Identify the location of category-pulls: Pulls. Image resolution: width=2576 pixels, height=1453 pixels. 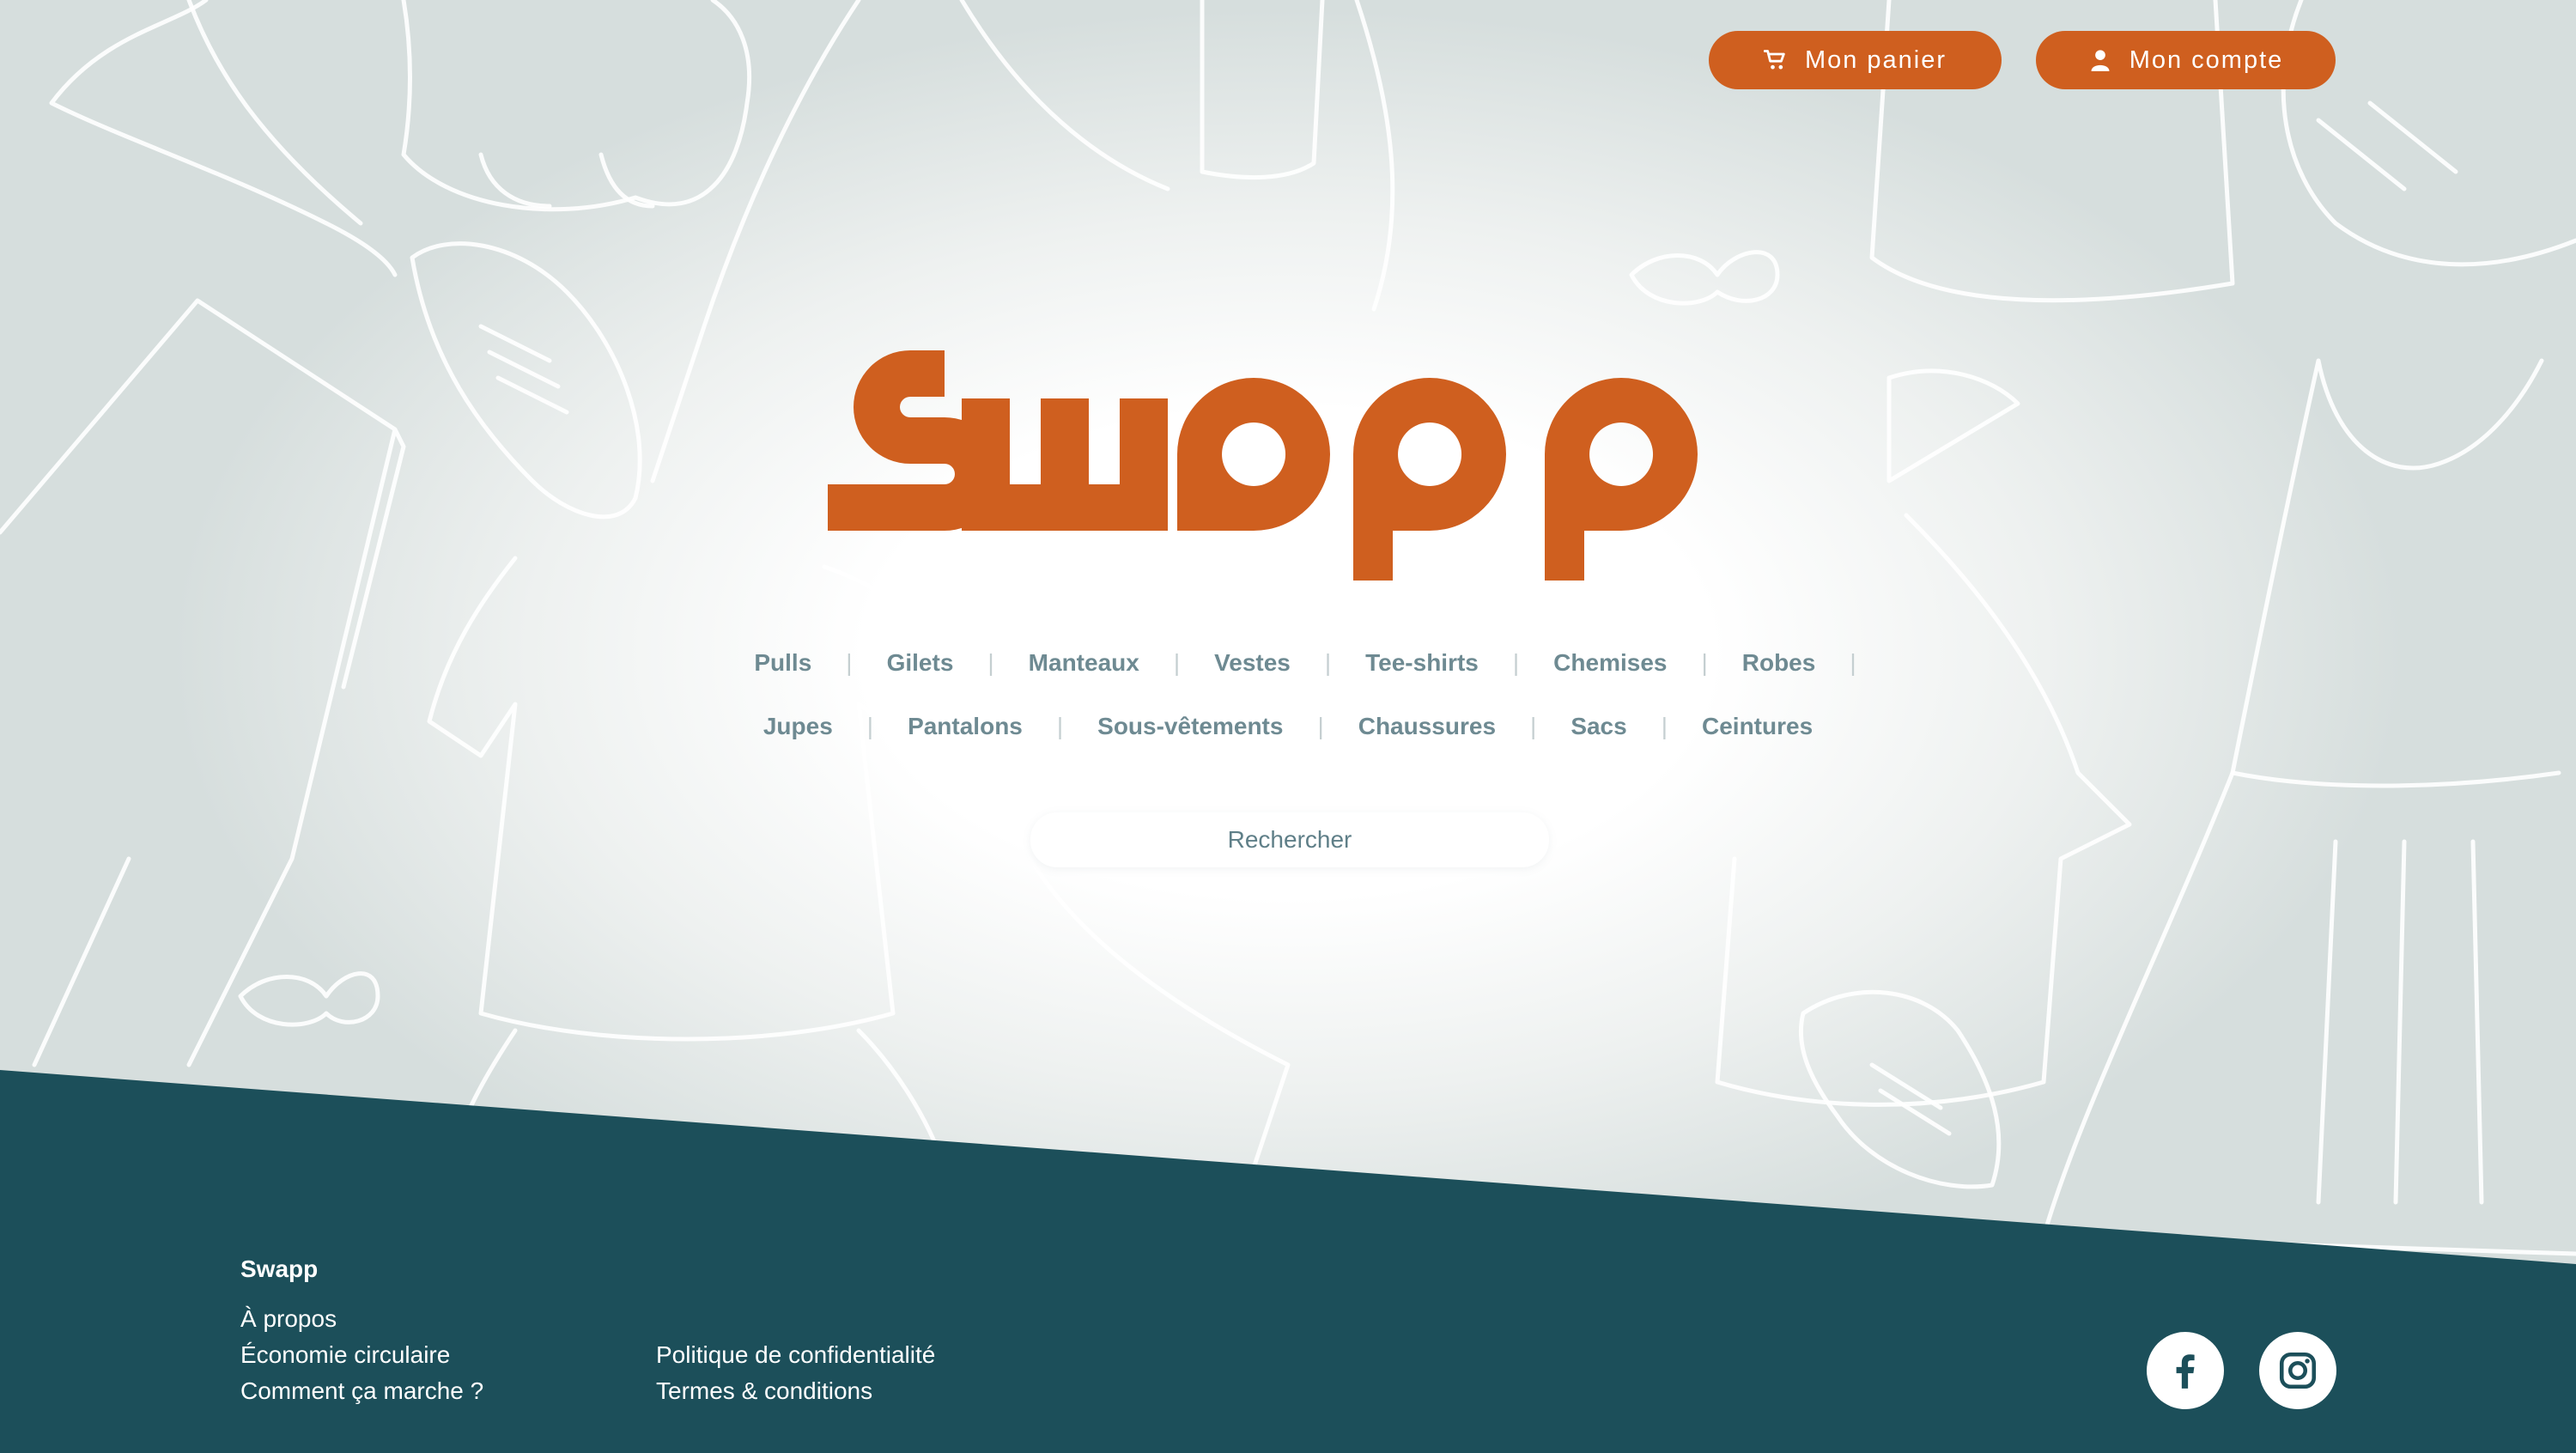
(783, 663).